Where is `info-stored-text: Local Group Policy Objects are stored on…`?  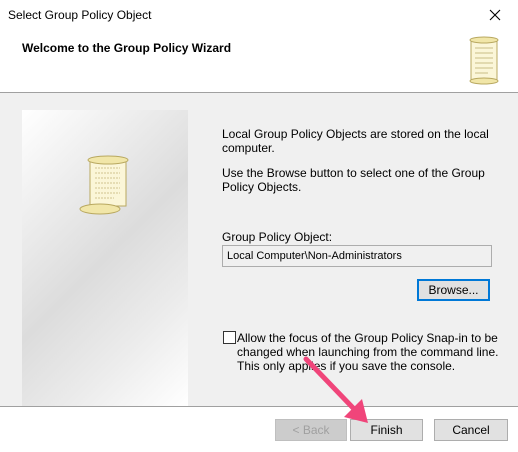
info-stored-text: Local Group Policy Objects are stored on… is located at coordinates (355, 141).